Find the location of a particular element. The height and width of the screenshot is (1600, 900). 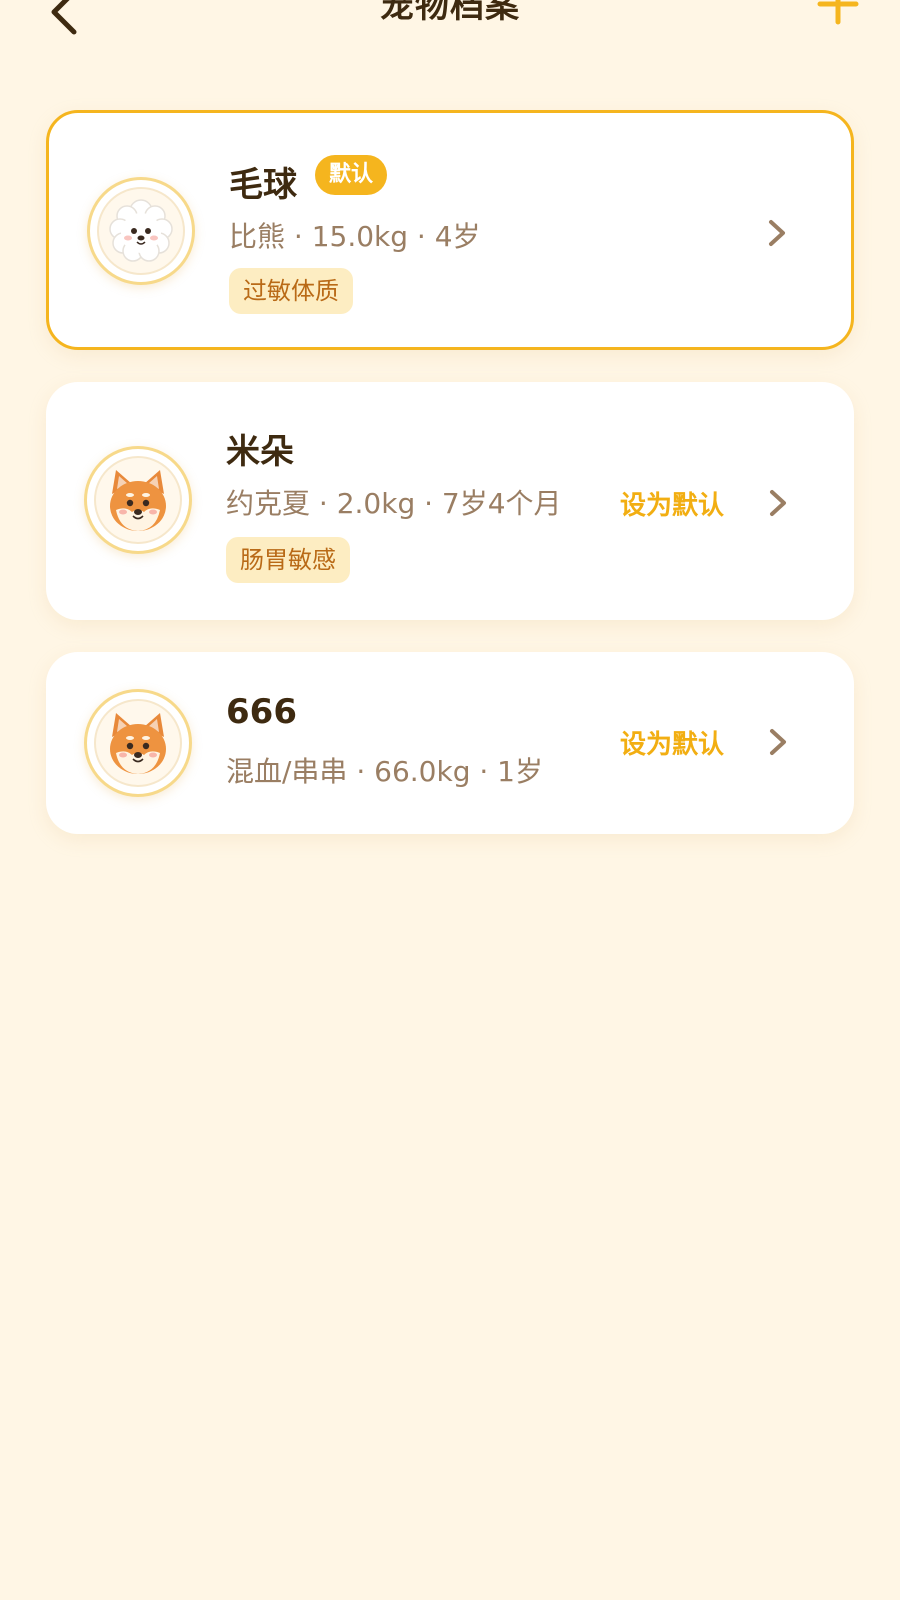

bichon-avatar-icon is located at coordinates (141, 230).